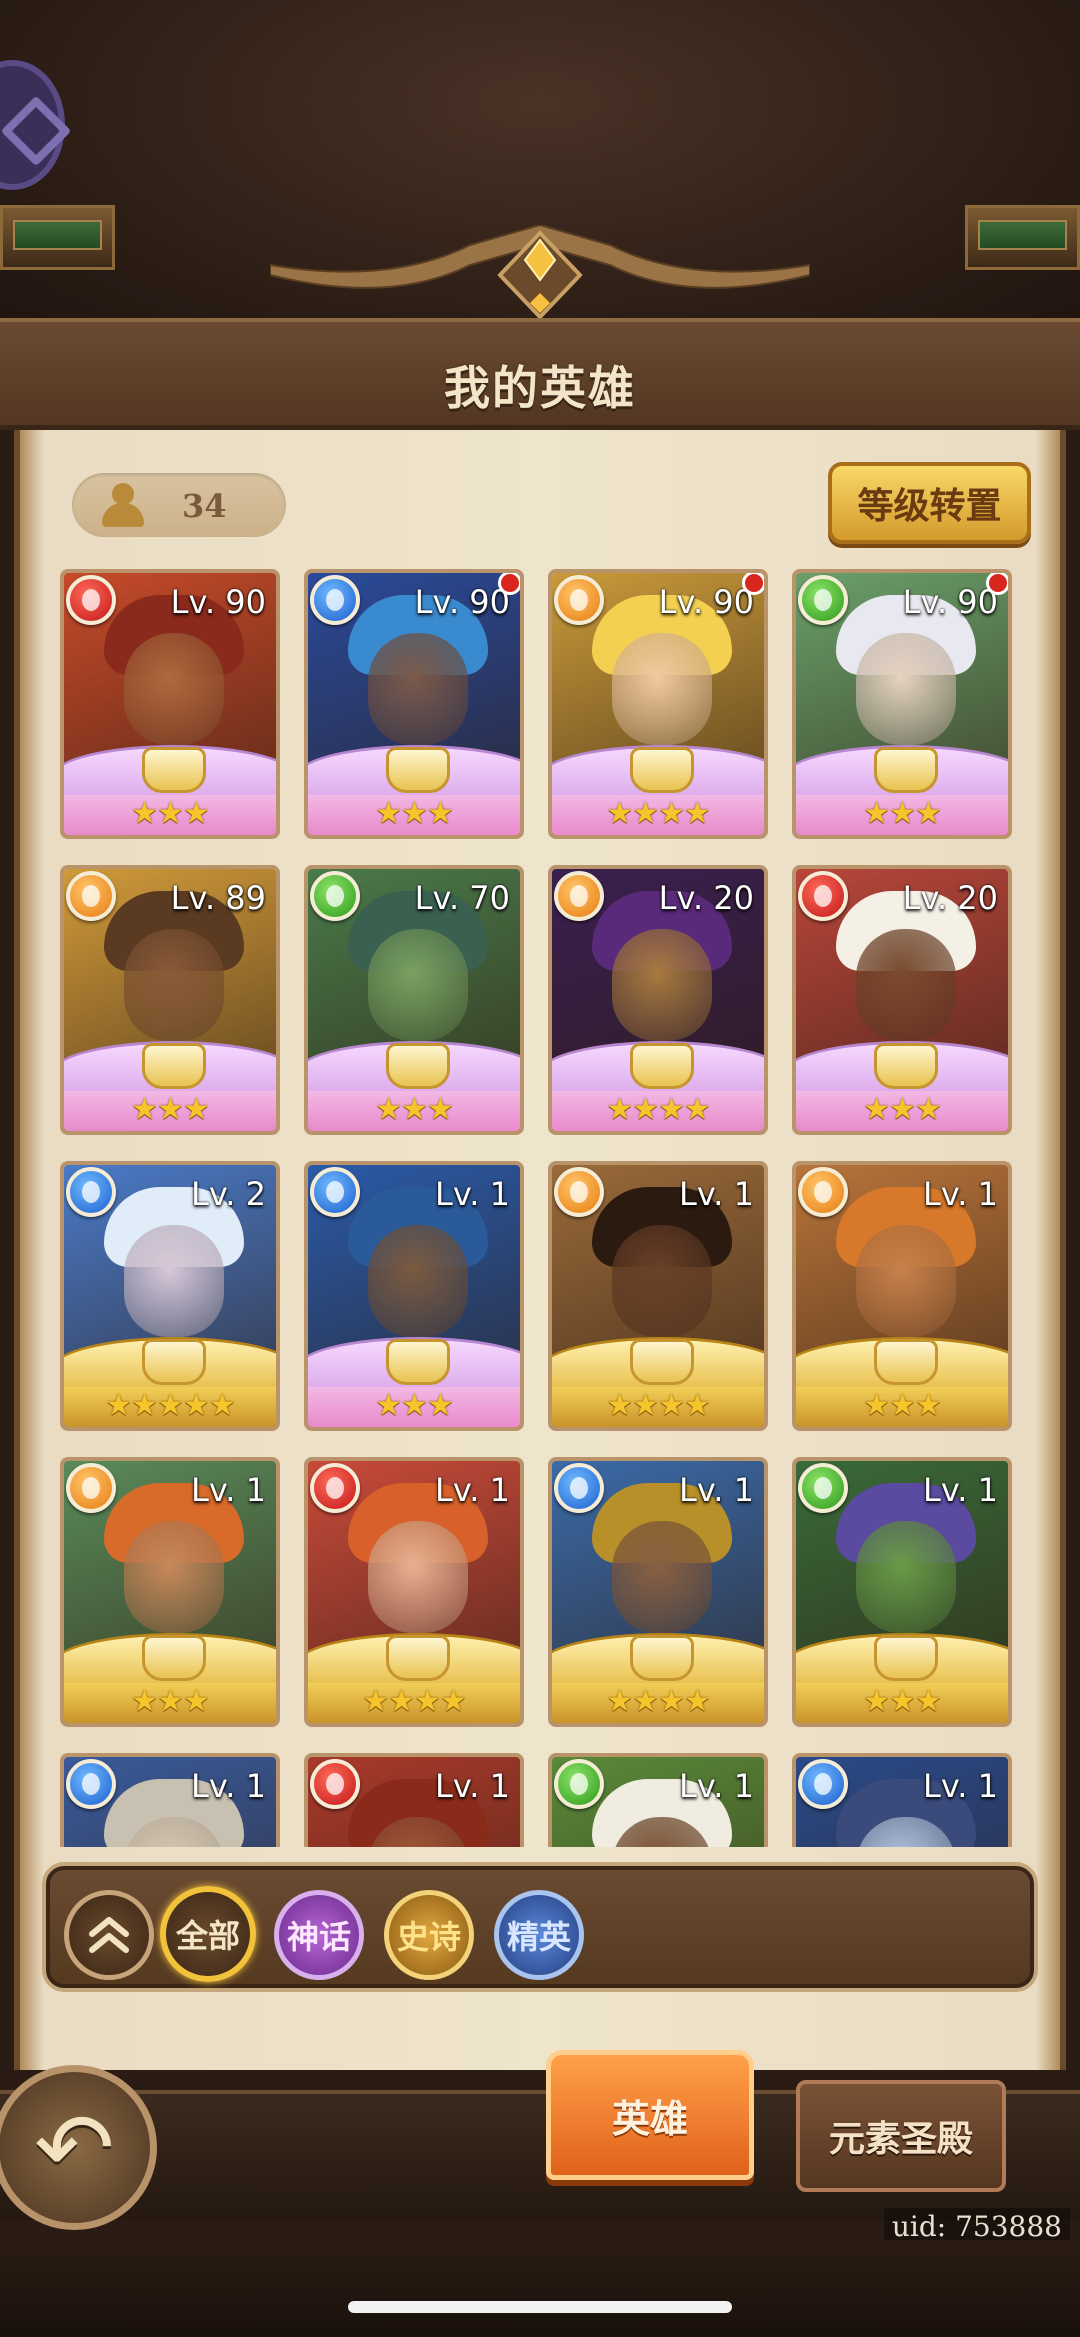 The height and width of the screenshot is (2337, 1080). I want to click on hero-card: Lv. 20 ★★★, so click(902, 1000).